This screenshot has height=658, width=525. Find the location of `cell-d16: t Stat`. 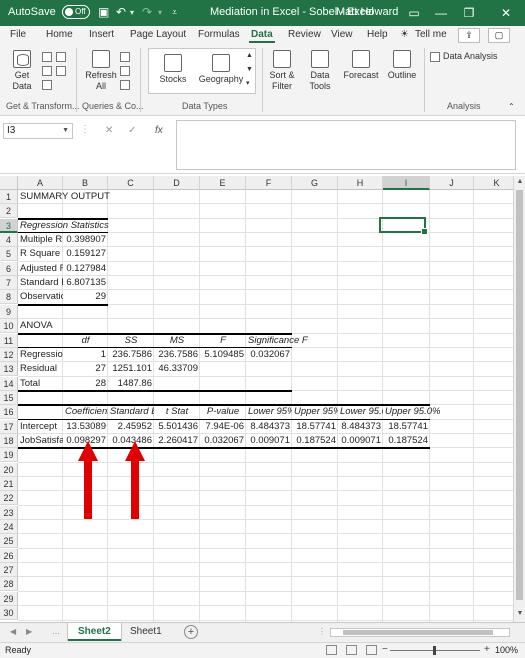

cell-d16: t Stat is located at coordinates (177, 412).